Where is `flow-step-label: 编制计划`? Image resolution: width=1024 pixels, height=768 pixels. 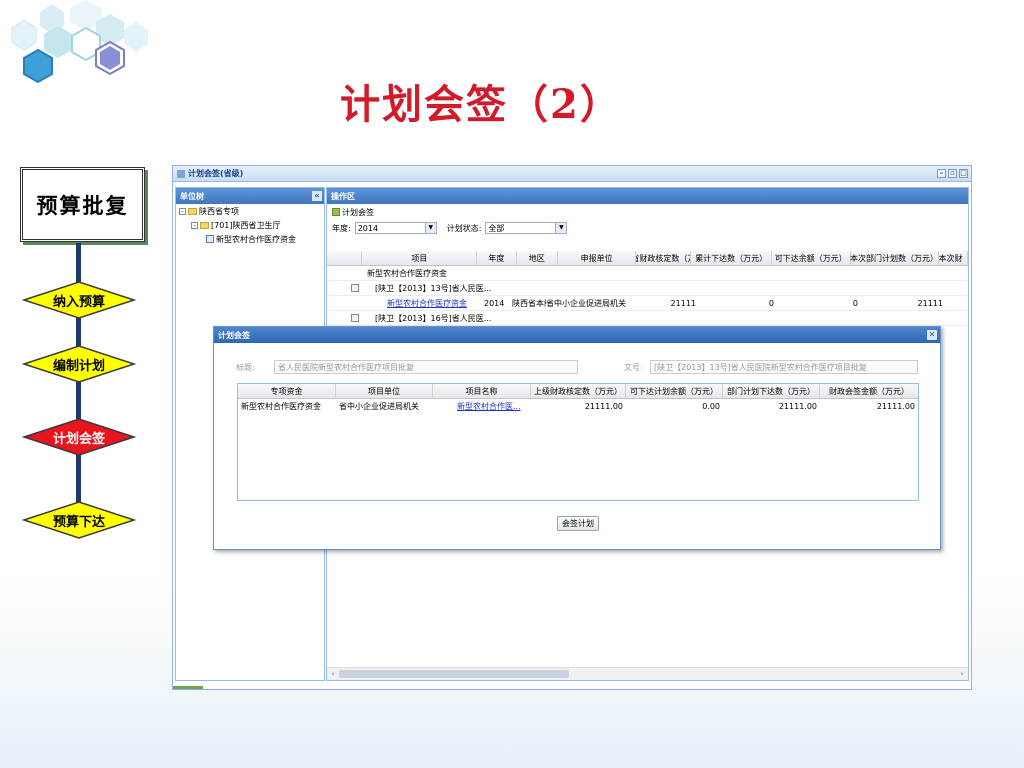
flow-step-label: 编制计划 is located at coordinates (78, 366).